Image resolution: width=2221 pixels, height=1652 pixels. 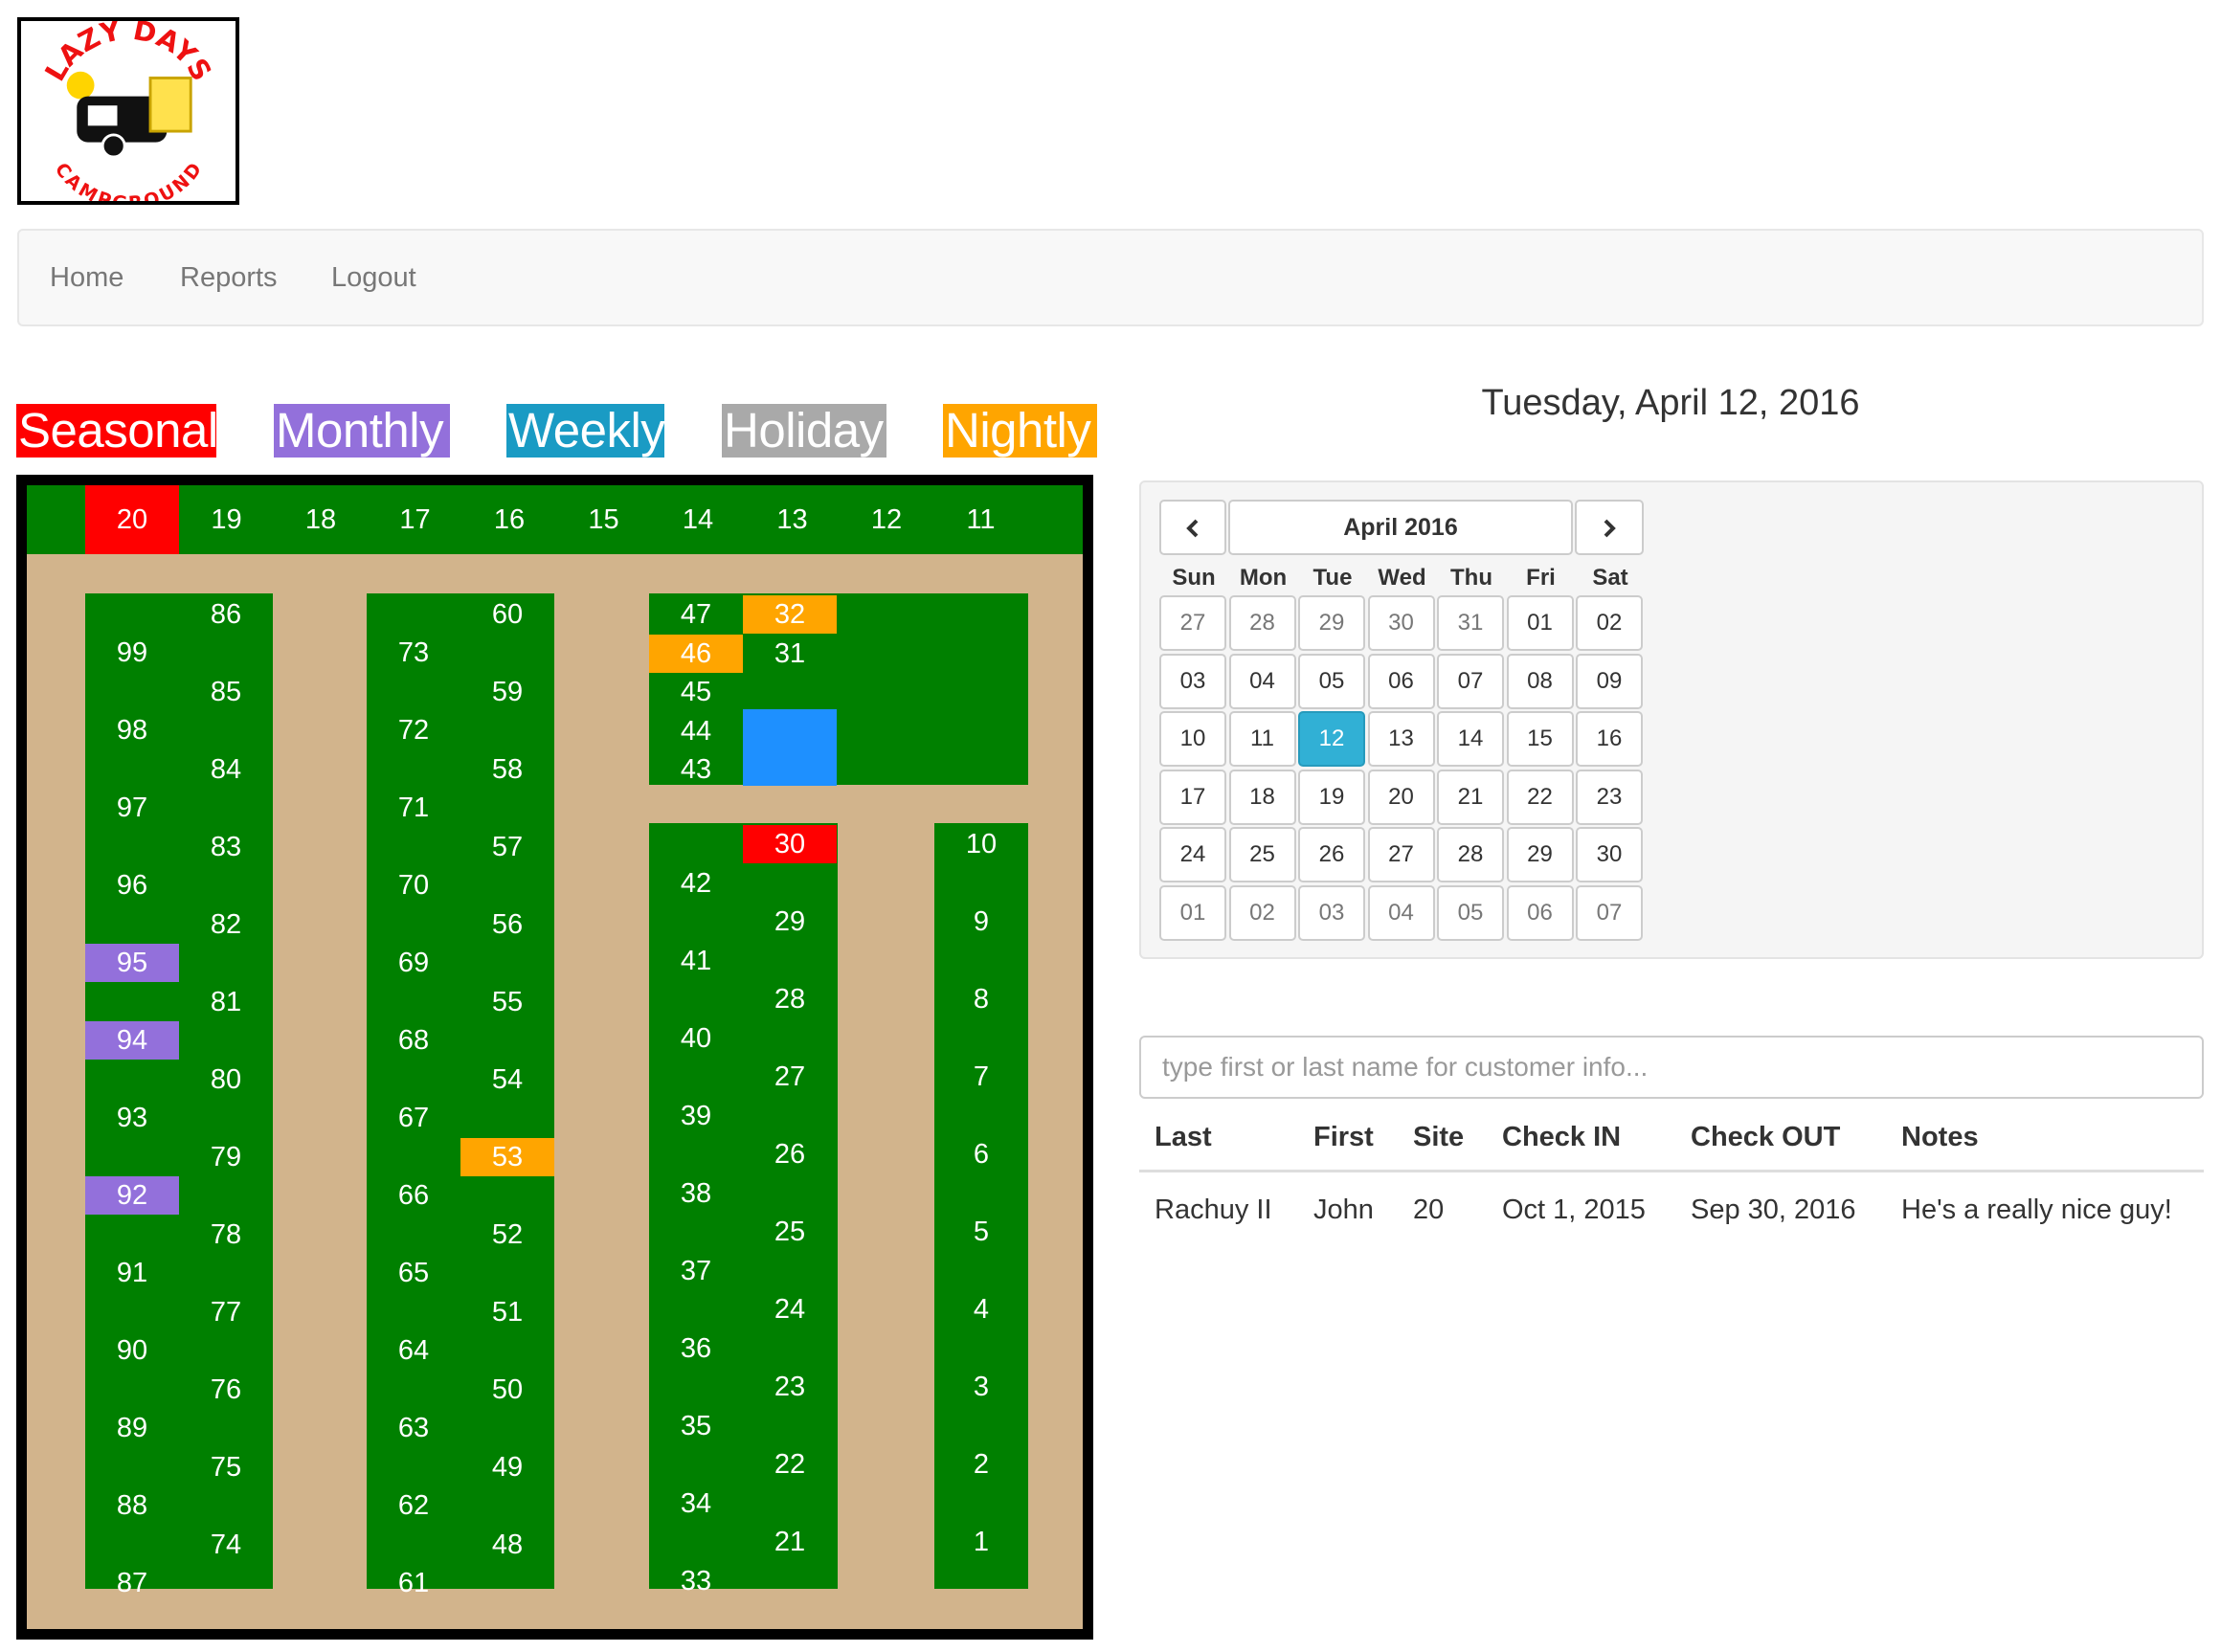 I want to click on calendar-day: 05, so click(x=1470, y=912).